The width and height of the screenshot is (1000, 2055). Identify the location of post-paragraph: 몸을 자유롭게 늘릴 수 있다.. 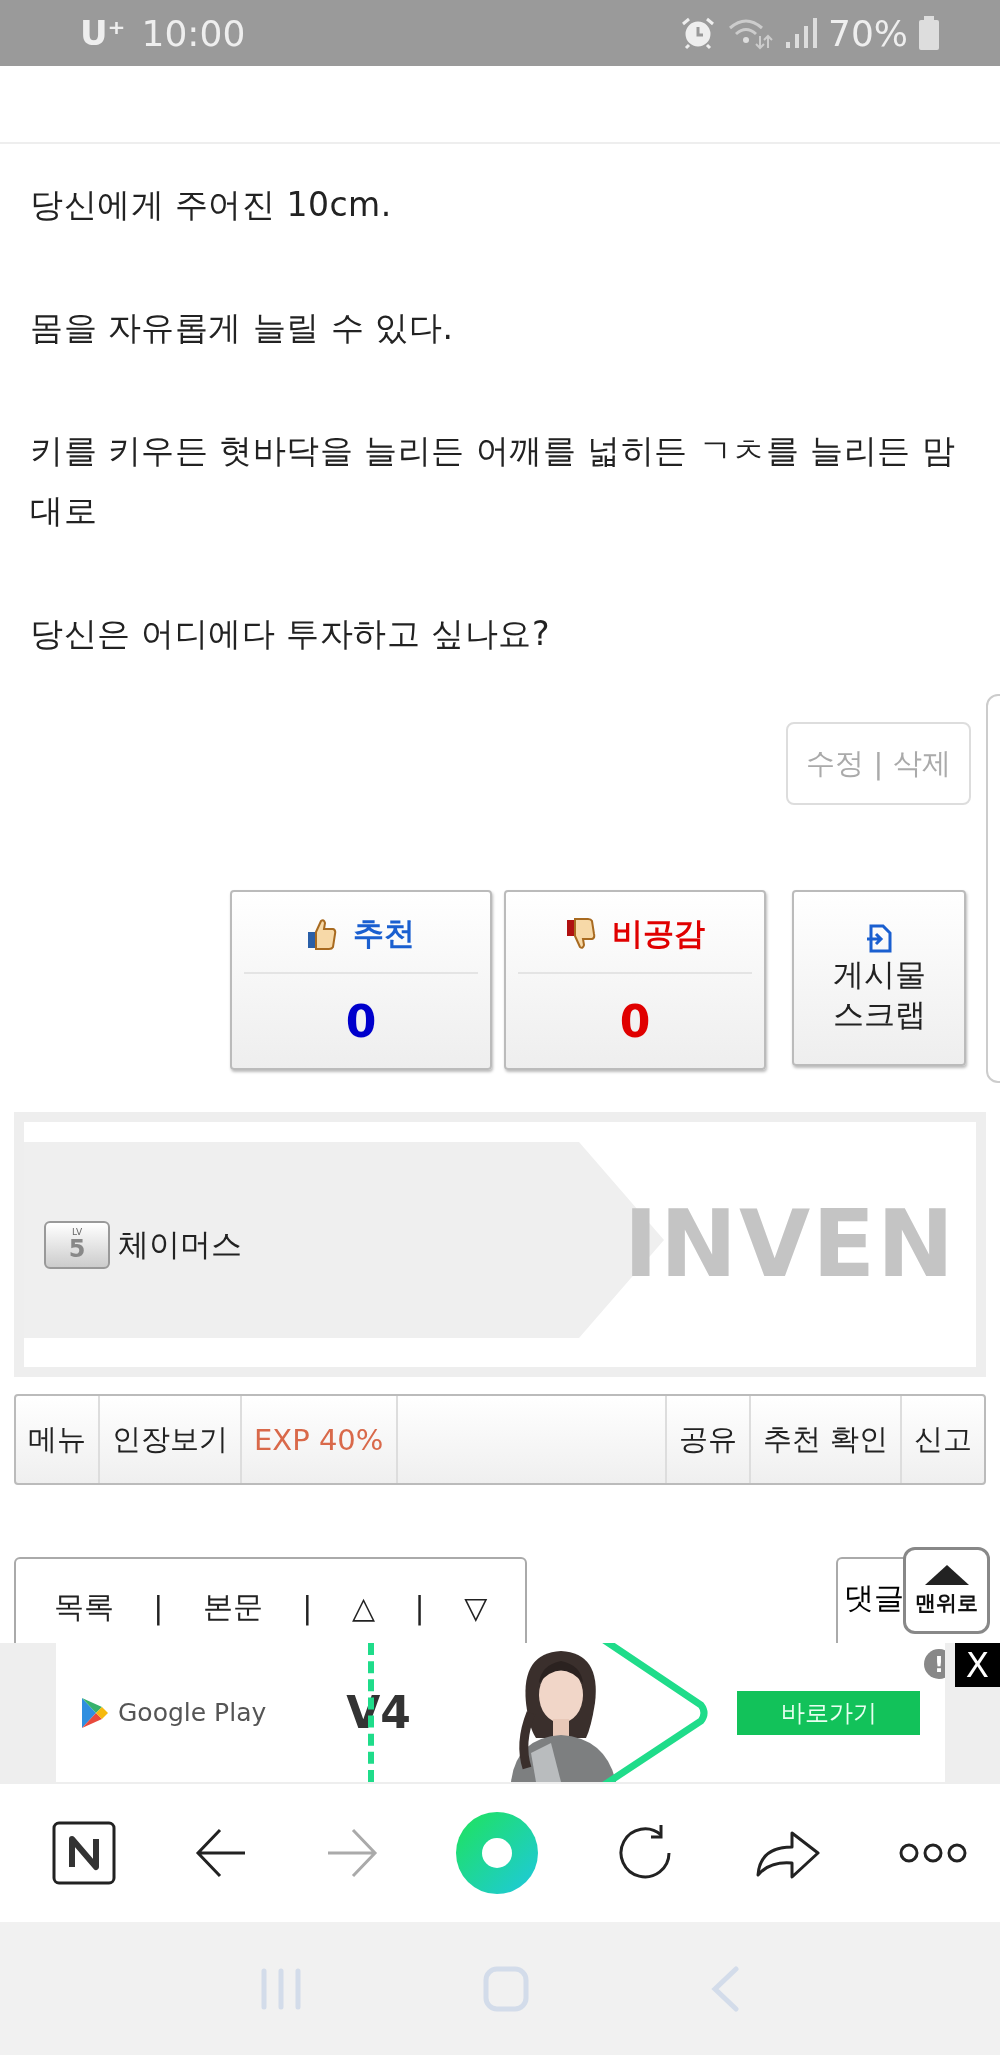
(242, 328).